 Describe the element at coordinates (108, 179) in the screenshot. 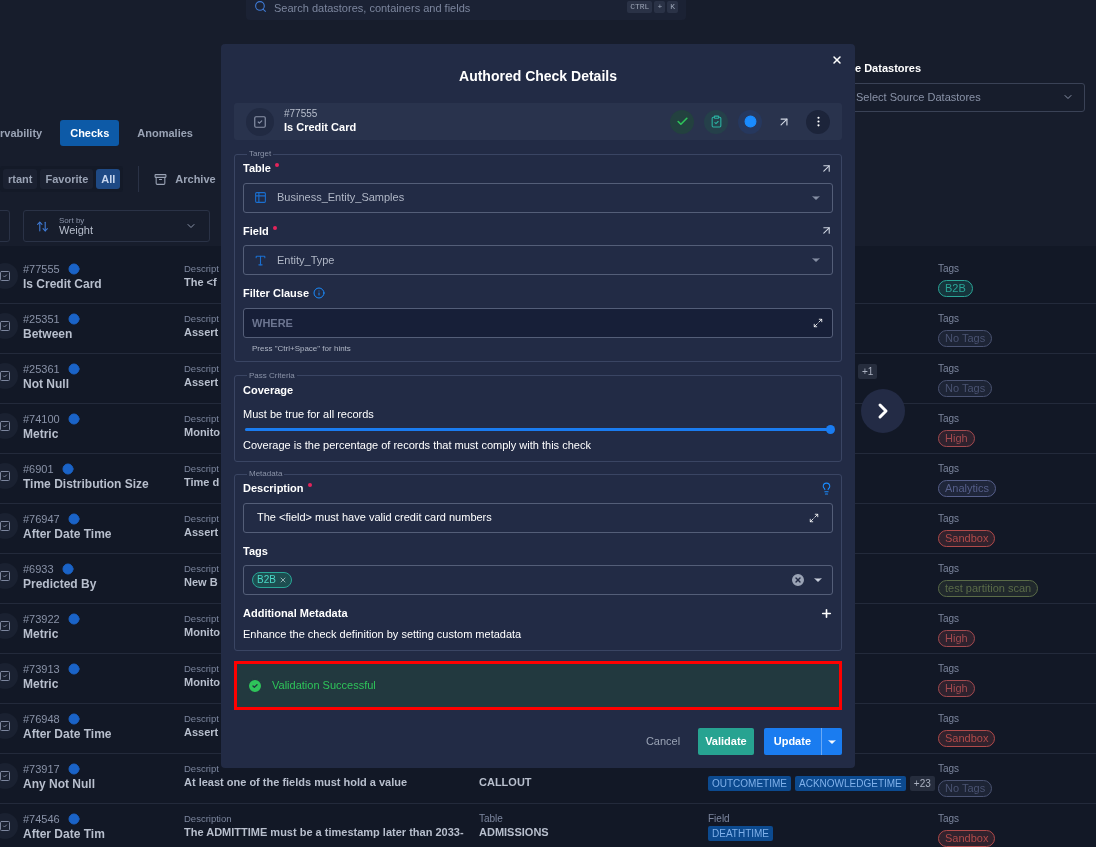

I see `filter-chip: All` at that location.